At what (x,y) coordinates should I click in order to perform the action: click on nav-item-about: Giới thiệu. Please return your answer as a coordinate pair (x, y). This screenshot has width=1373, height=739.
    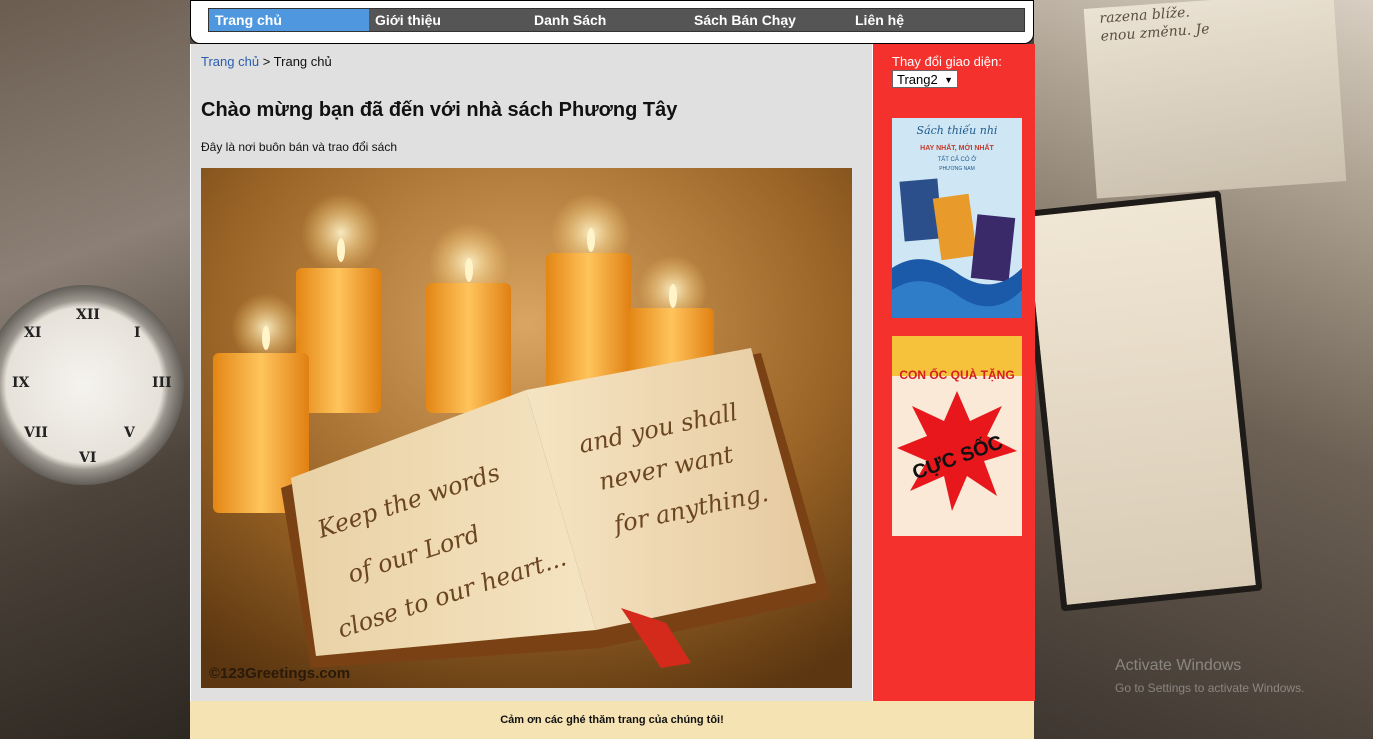
    Looking at the image, I should click on (449, 20).